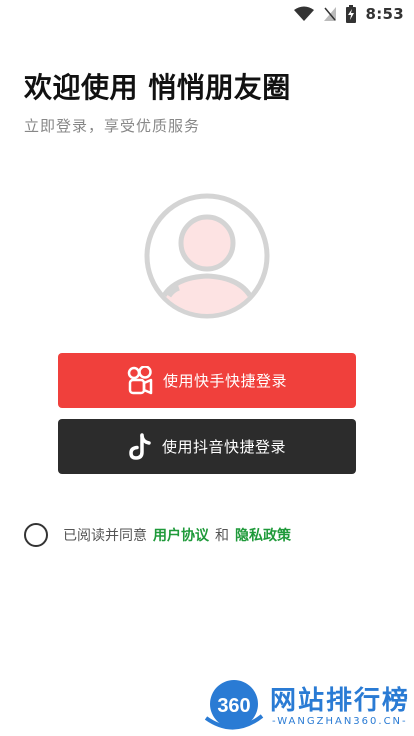 This screenshot has width=414, height=736. Describe the element at coordinates (340, 721) in the screenshot. I see `watermark-url: -WANGZHAN360.CN-` at that location.